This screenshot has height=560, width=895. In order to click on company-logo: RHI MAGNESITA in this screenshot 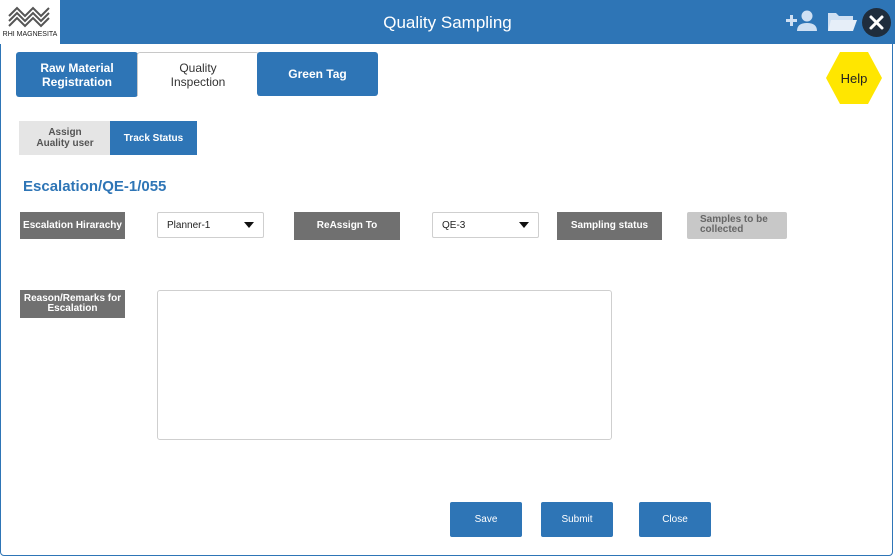, I will do `click(30, 22)`.